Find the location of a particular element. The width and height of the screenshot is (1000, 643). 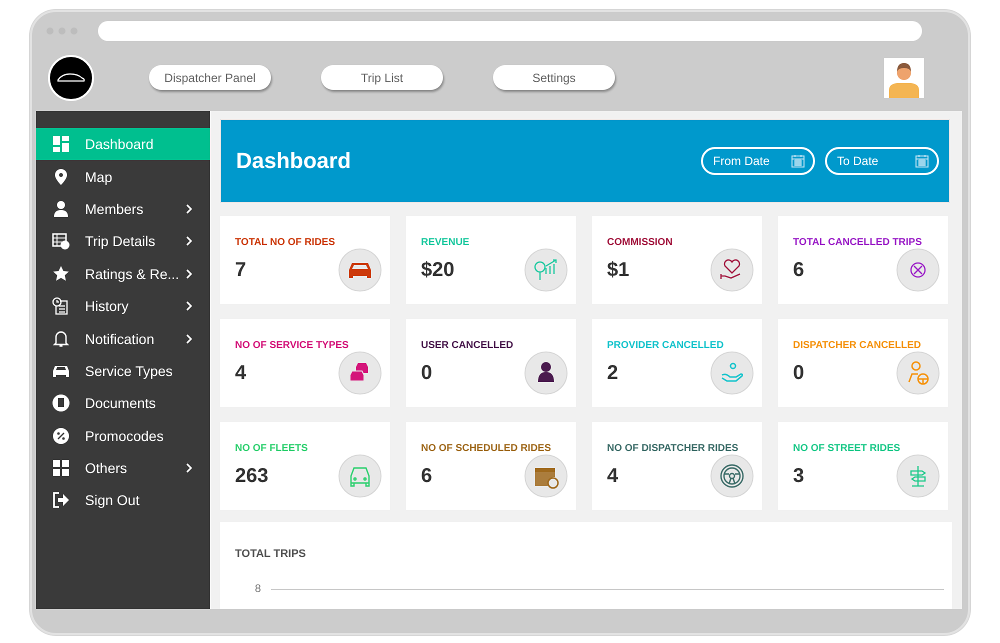

car-outline-icon is located at coordinates (360, 476).